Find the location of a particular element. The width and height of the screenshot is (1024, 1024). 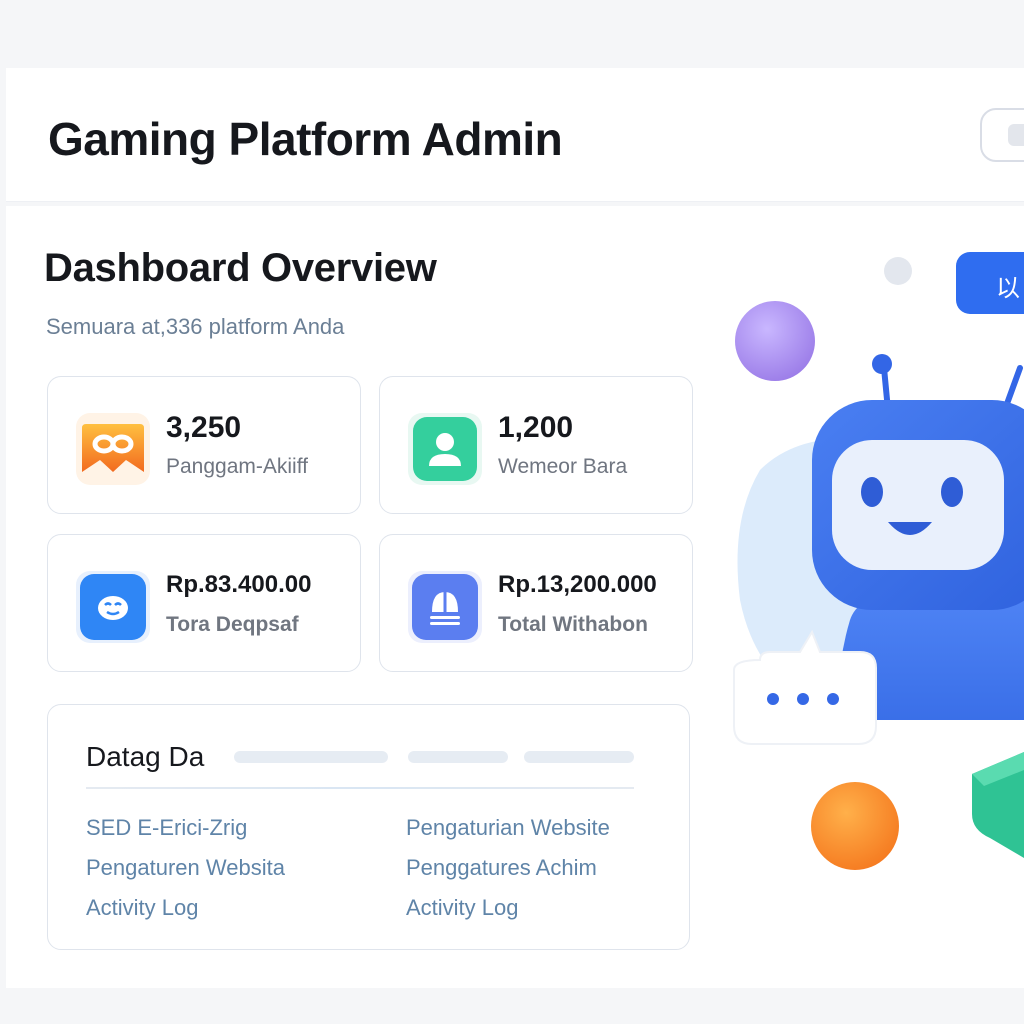

stat-value: Rp.83.400.00 is located at coordinates (239, 584).